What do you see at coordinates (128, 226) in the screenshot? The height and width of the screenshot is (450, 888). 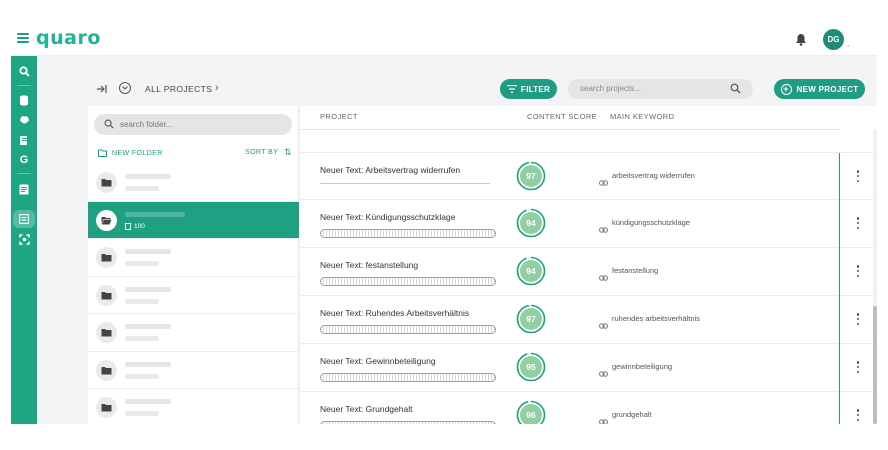 I see `document-icon` at bounding box center [128, 226].